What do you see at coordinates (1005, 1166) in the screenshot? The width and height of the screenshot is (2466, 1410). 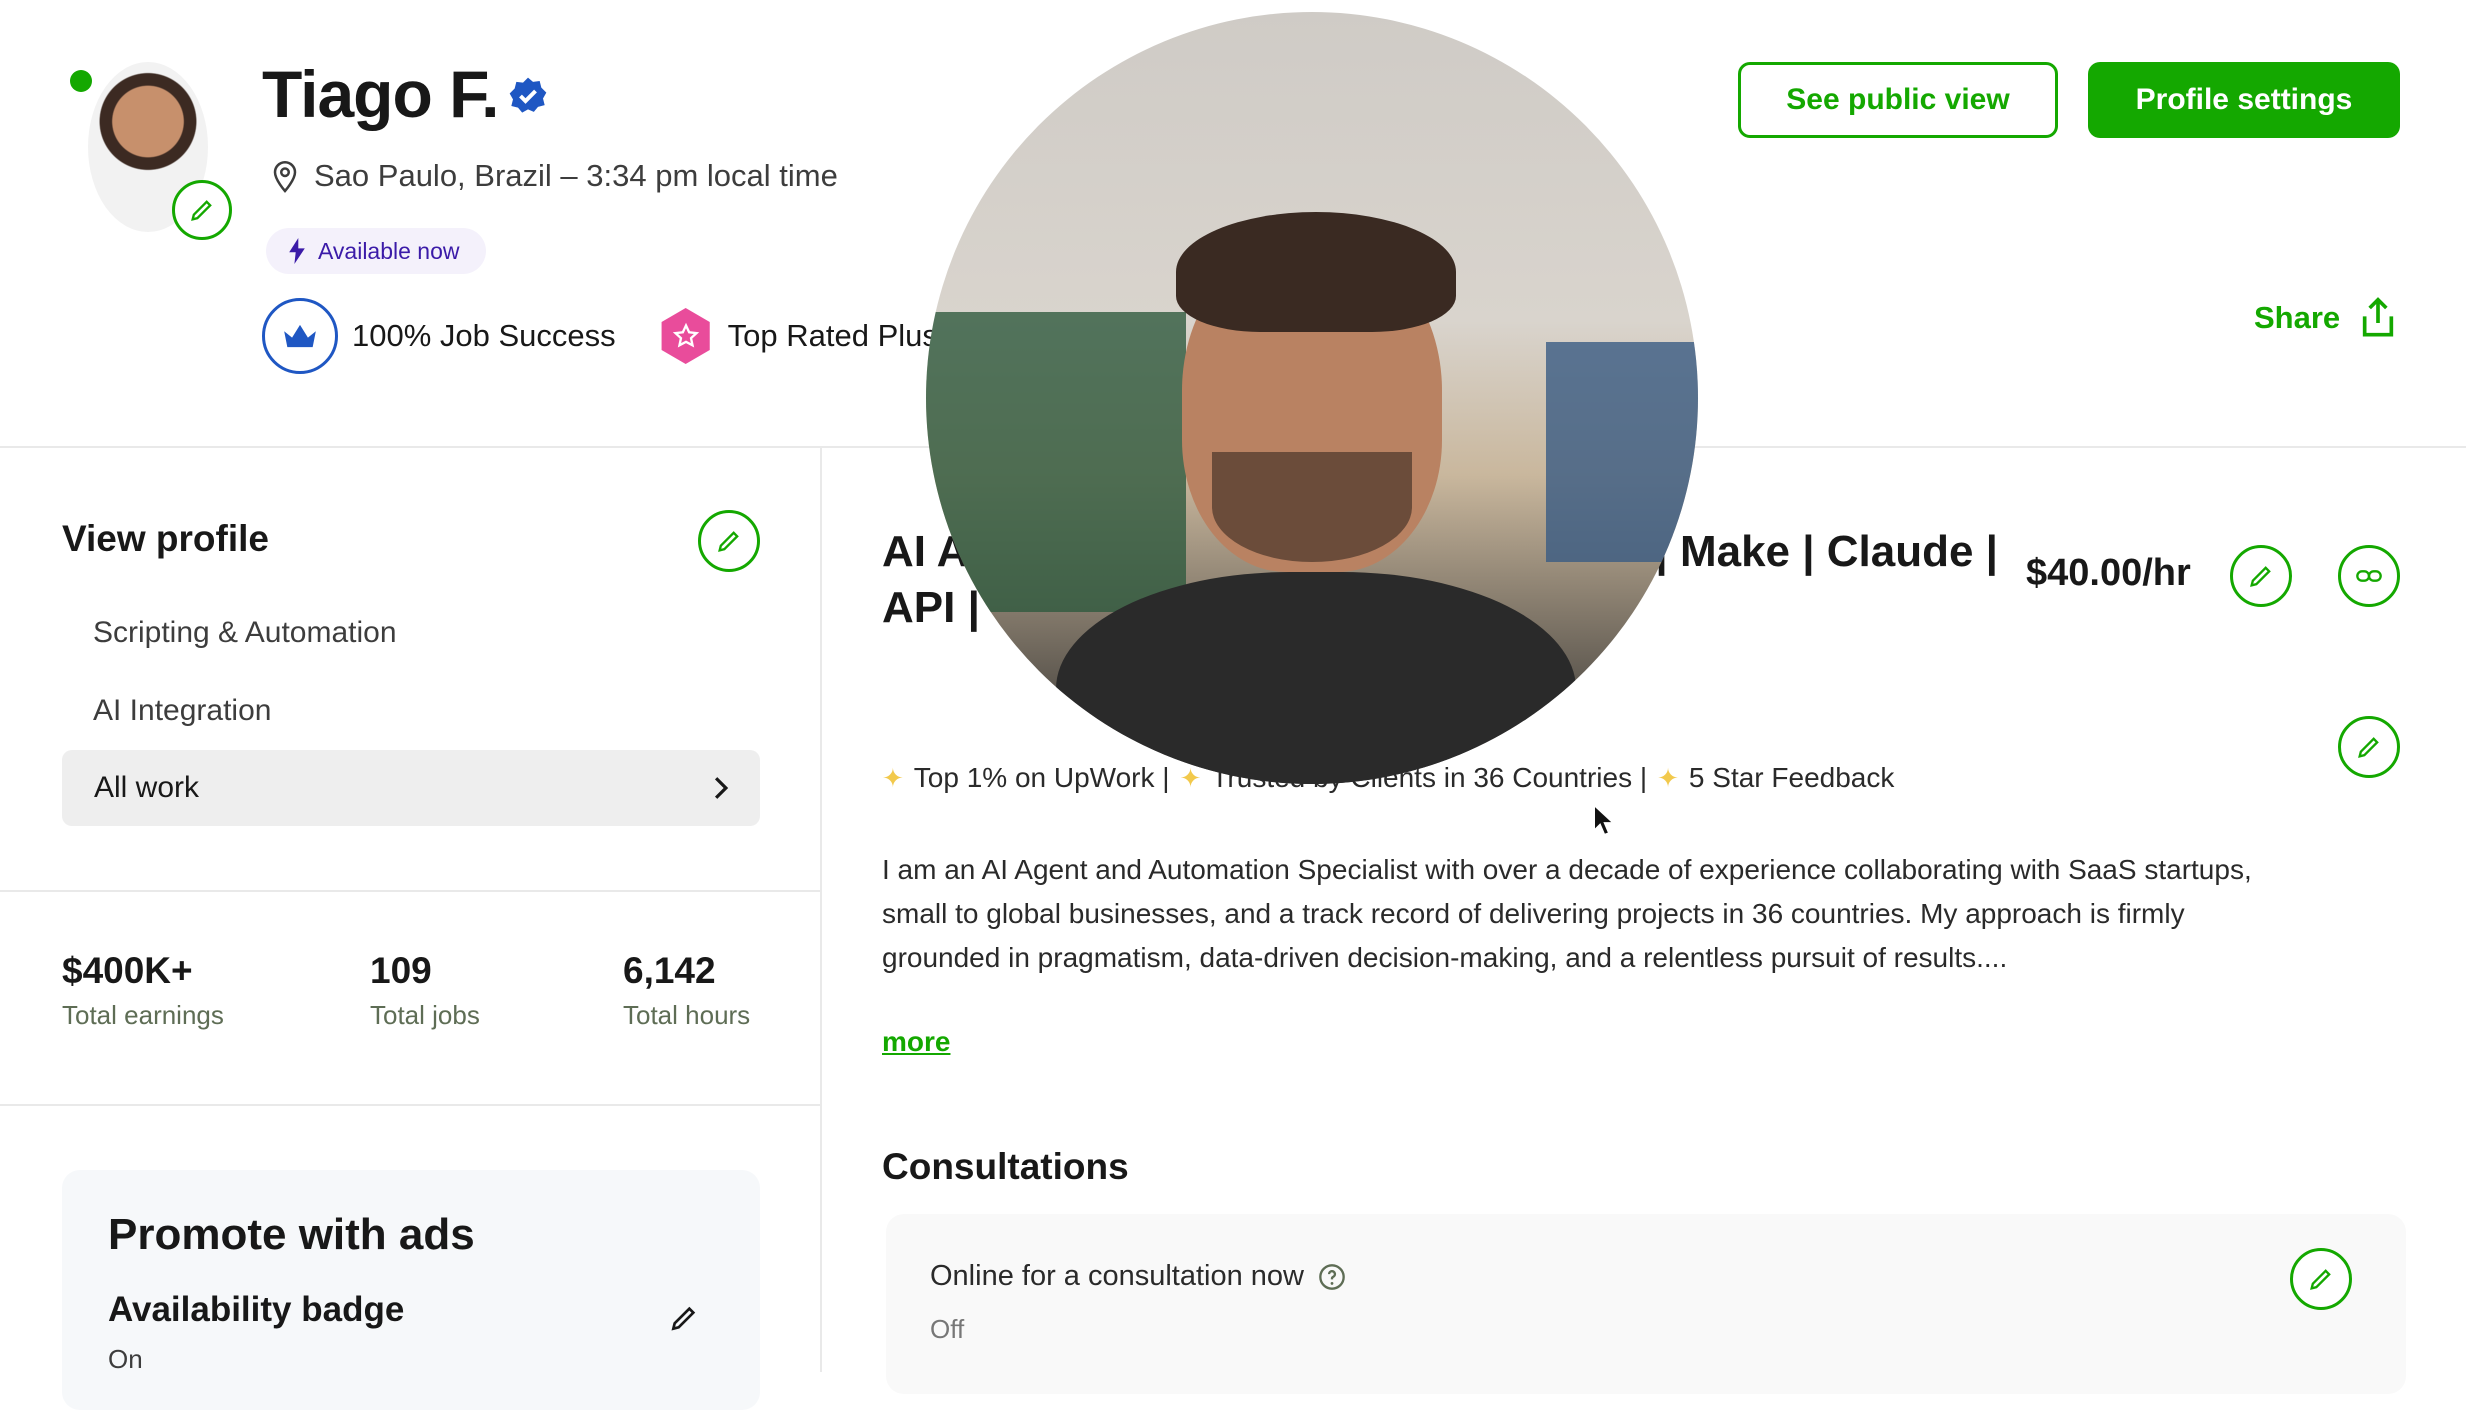 I see `consultations-heading: Consultations` at bounding box center [1005, 1166].